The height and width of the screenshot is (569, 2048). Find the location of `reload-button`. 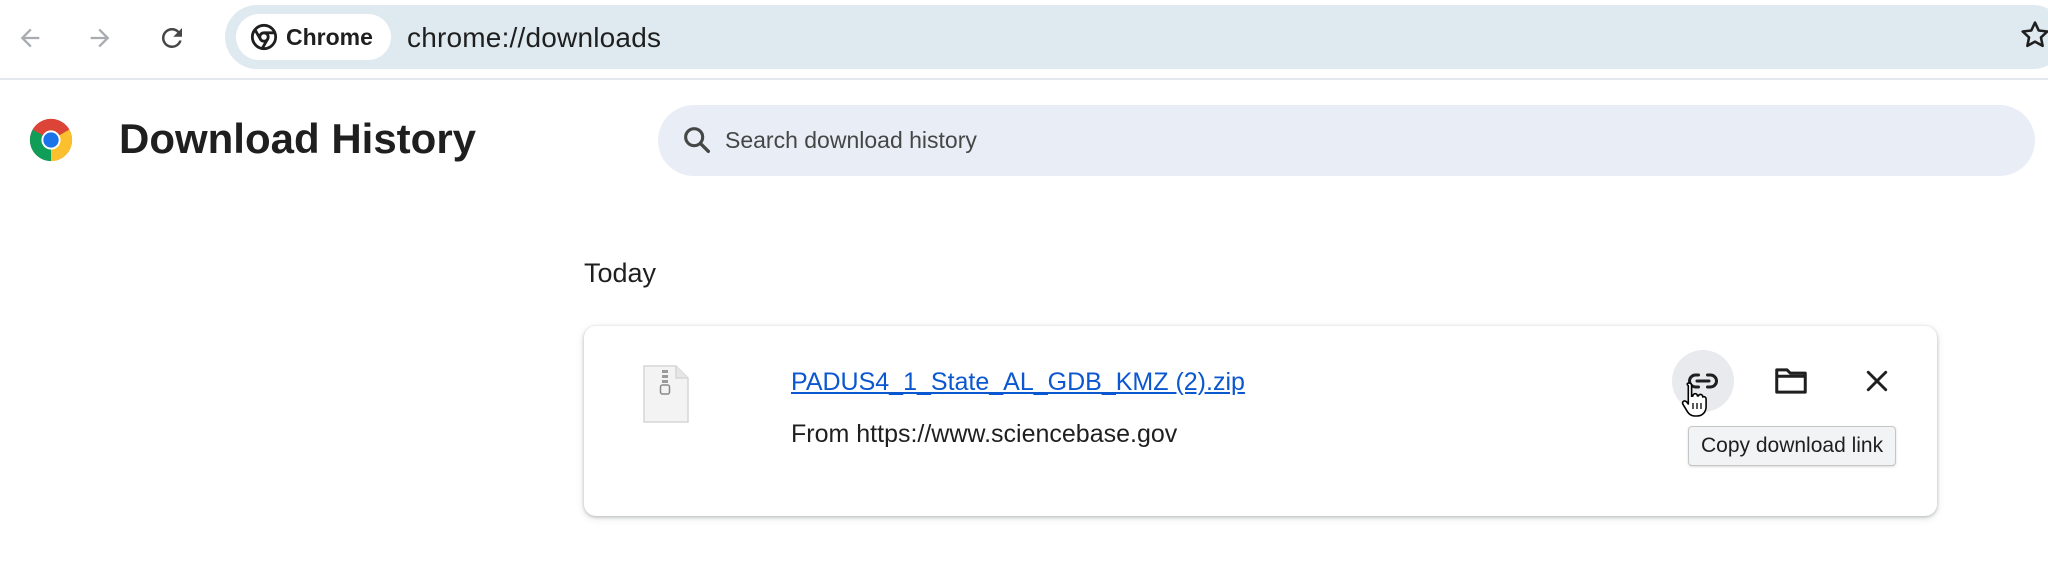

reload-button is located at coordinates (172, 38).